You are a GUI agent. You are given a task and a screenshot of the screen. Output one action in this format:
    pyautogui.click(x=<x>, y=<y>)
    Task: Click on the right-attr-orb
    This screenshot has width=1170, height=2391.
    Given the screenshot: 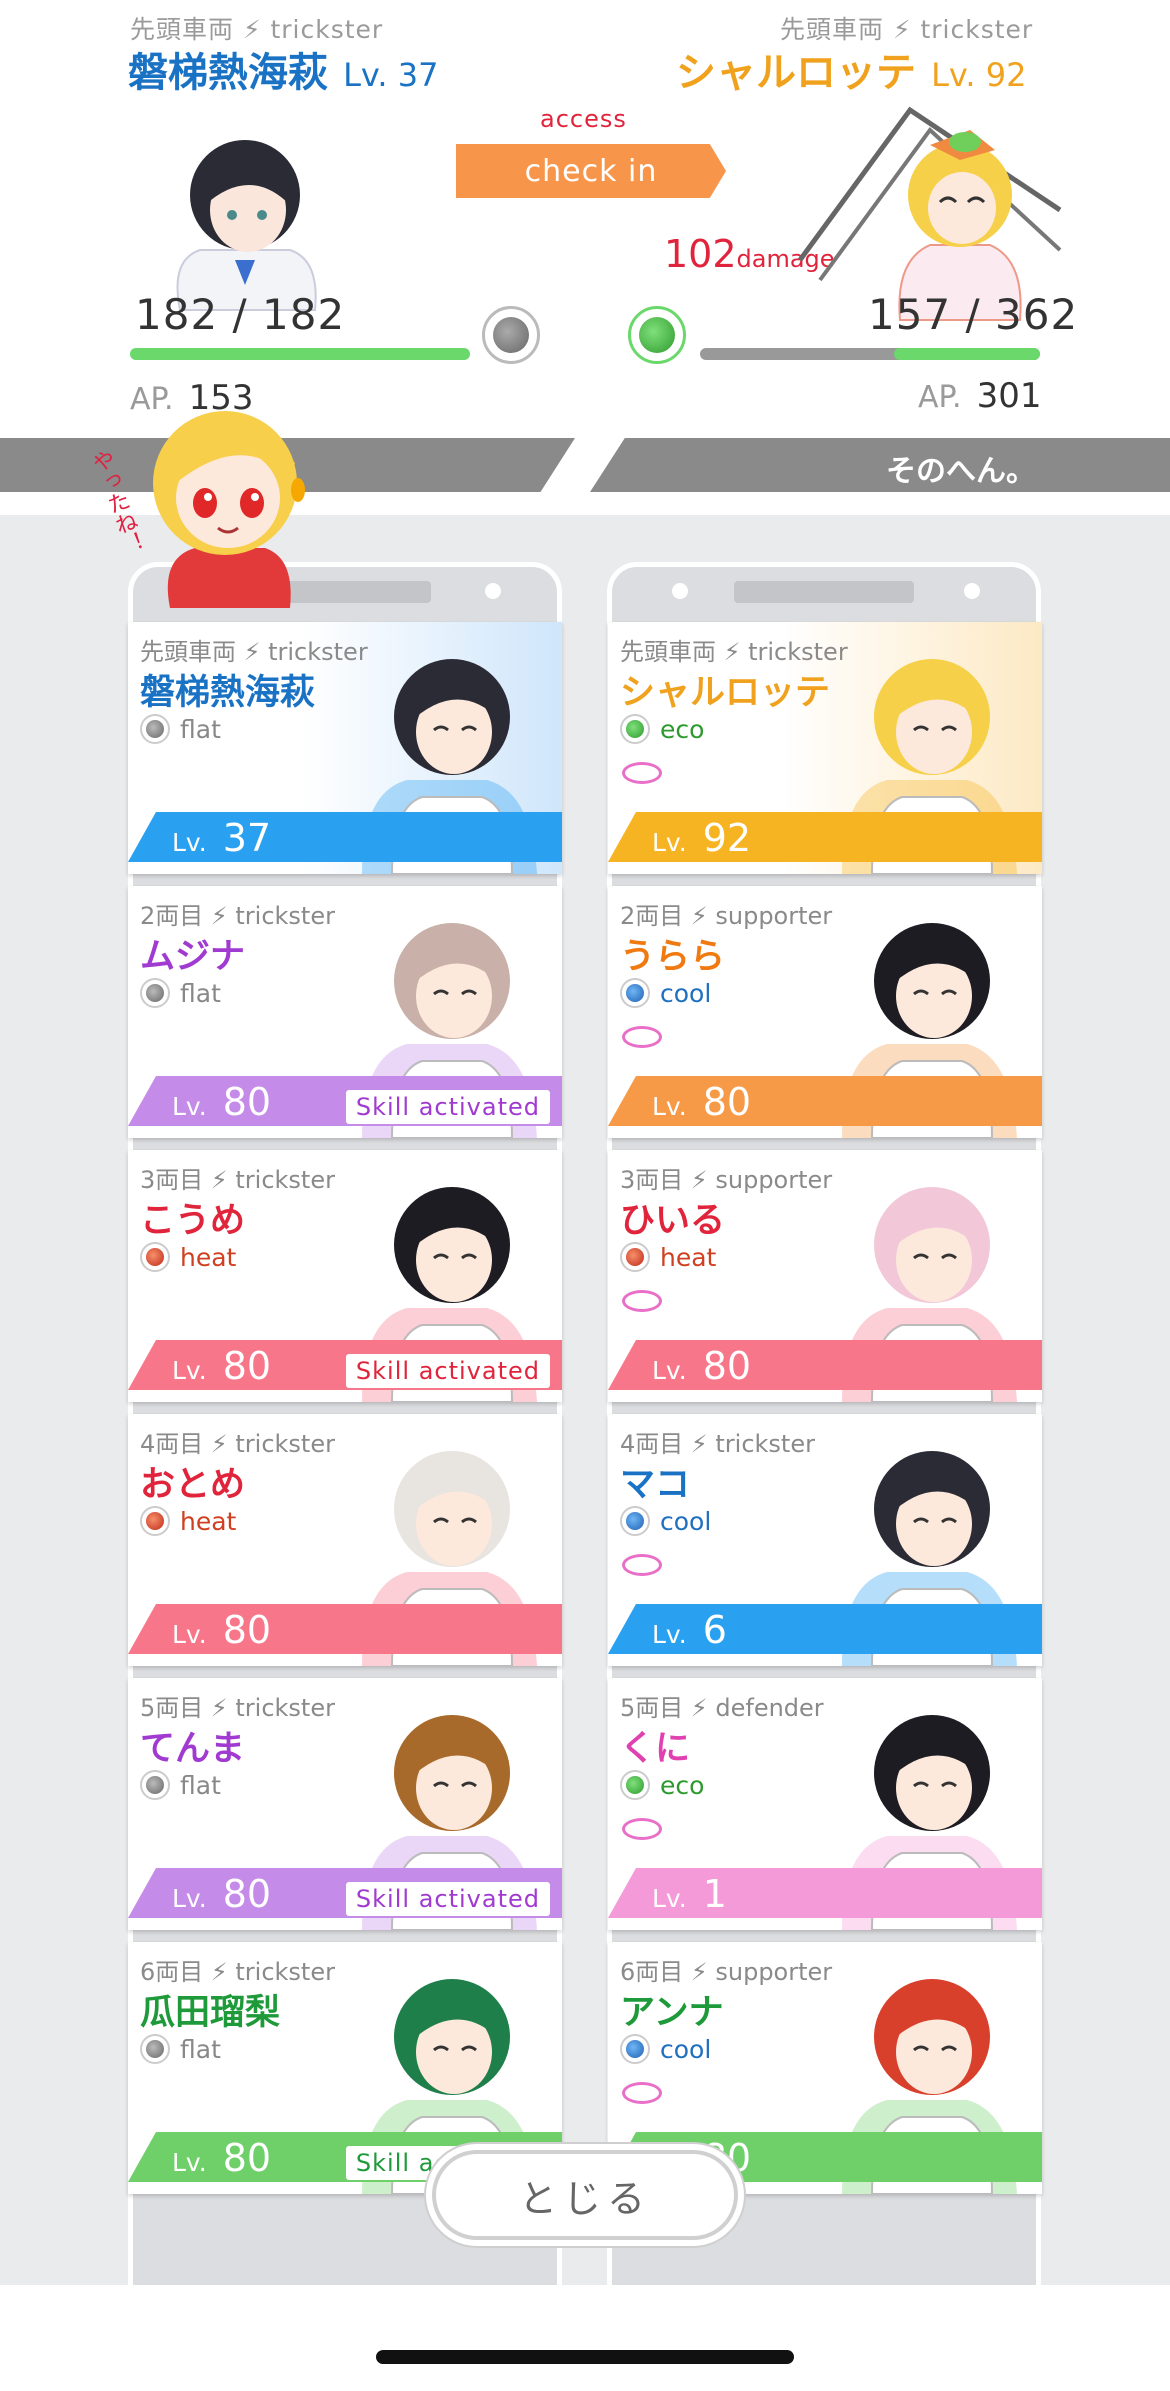 What is the action you would take?
    pyautogui.click(x=657, y=335)
    